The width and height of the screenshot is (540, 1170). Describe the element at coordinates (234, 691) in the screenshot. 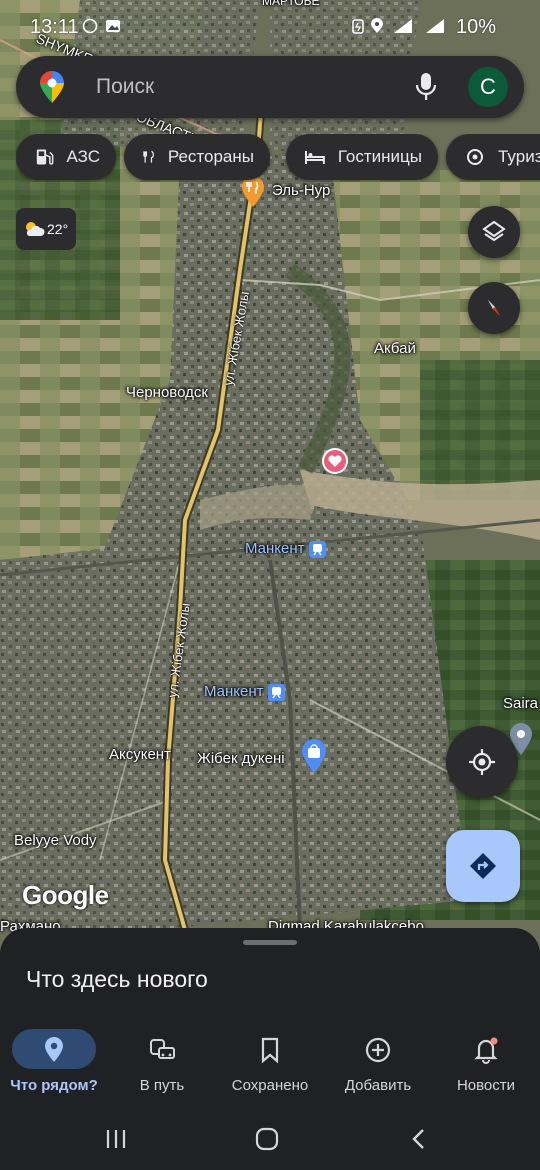

I see `map-label-mankent-mid: Манкент` at that location.